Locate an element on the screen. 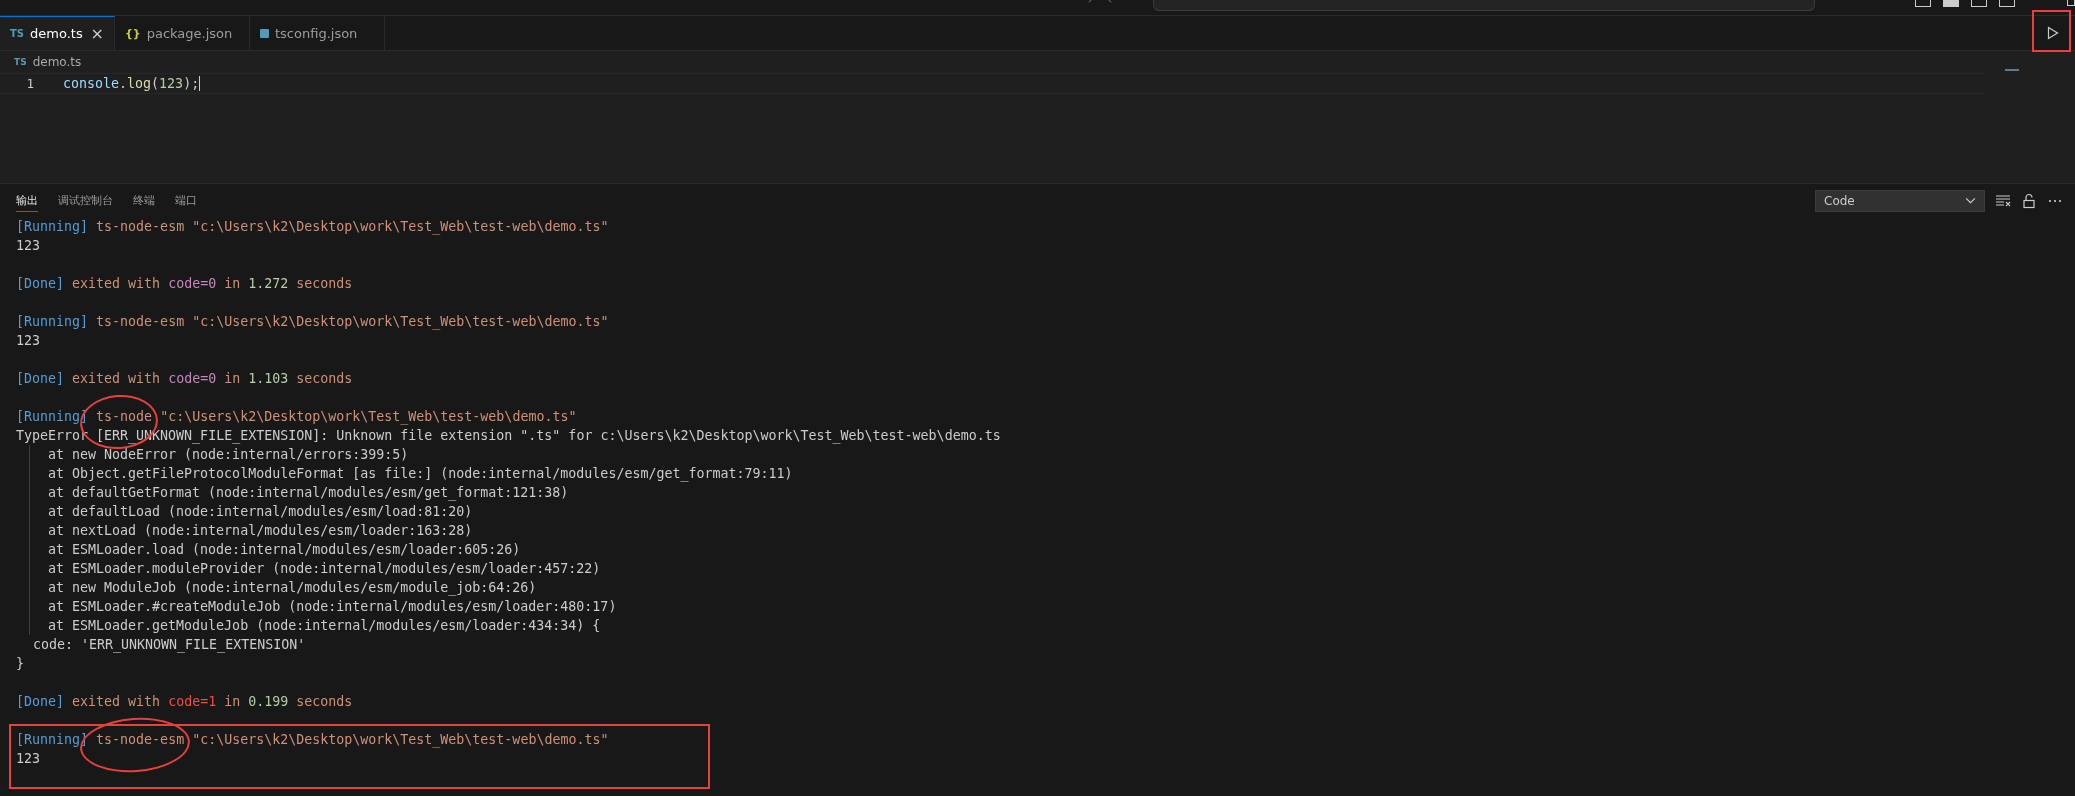 This screenshot has width=2075, height=796. unlock-icon is located at coordinates (2029, 200).